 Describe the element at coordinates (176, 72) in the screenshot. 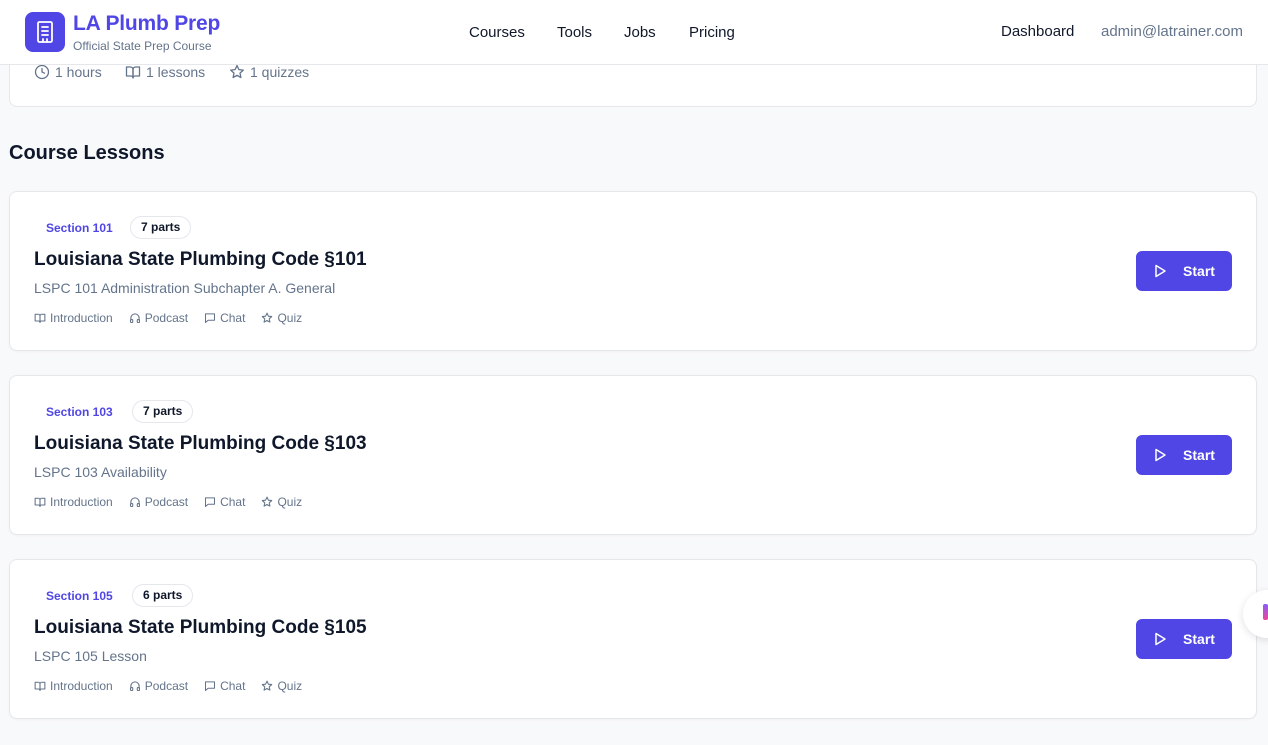

I see `course-lessons-label: 1 lessons` at that location.